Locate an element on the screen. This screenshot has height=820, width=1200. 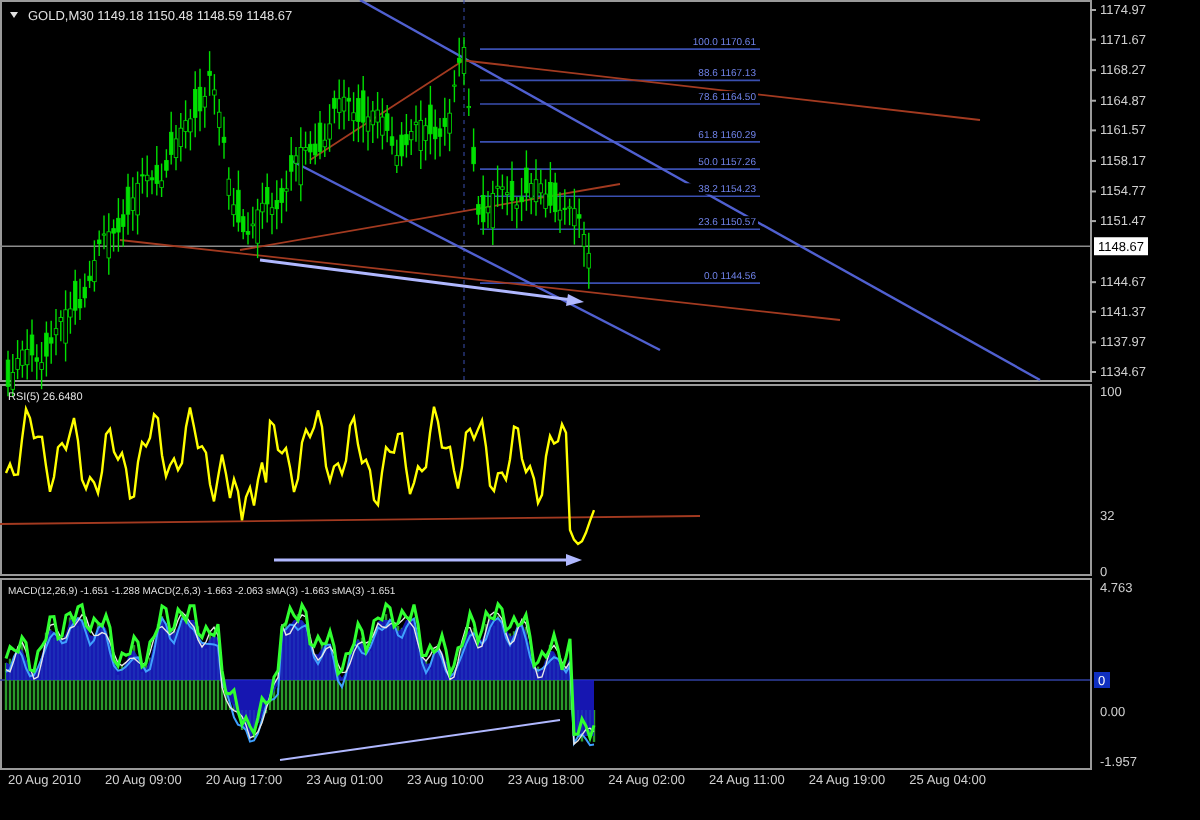
dropdown-icon is located at coordinates (14, 15).